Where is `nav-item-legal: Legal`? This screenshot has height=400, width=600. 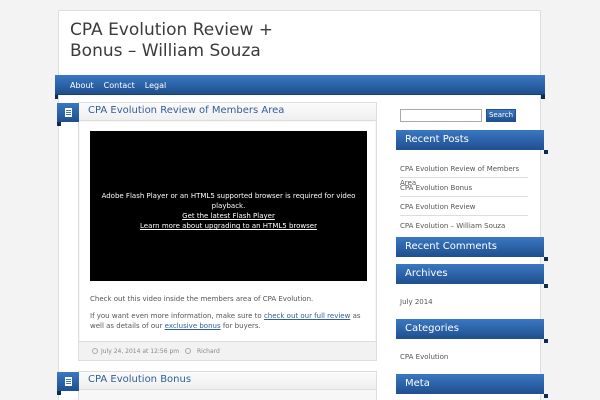
nav-item-legal: Legal is located at coordinates (155, 85).